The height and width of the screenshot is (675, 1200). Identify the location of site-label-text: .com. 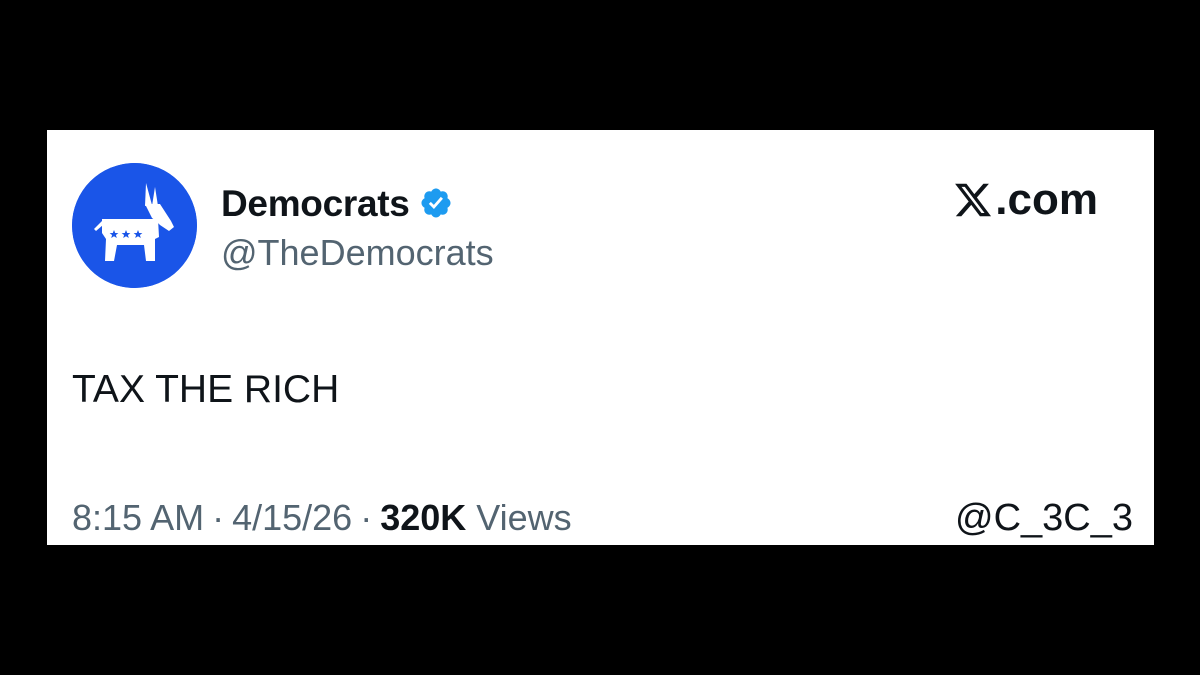
(1046, 199).